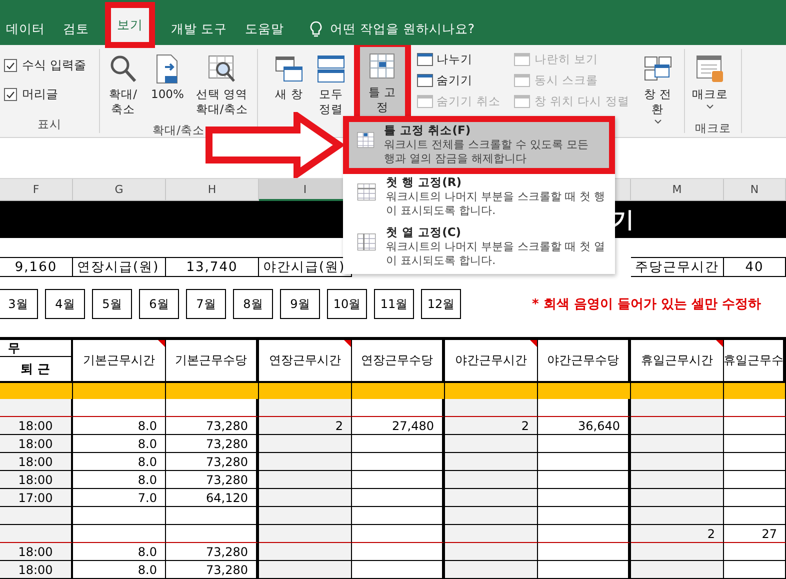 This screenshot has width=786, height=579. What do you see at coordinates (713, 128) in the screenshot?
I see `group-label: 매크로` at bounding box center [713, 128].